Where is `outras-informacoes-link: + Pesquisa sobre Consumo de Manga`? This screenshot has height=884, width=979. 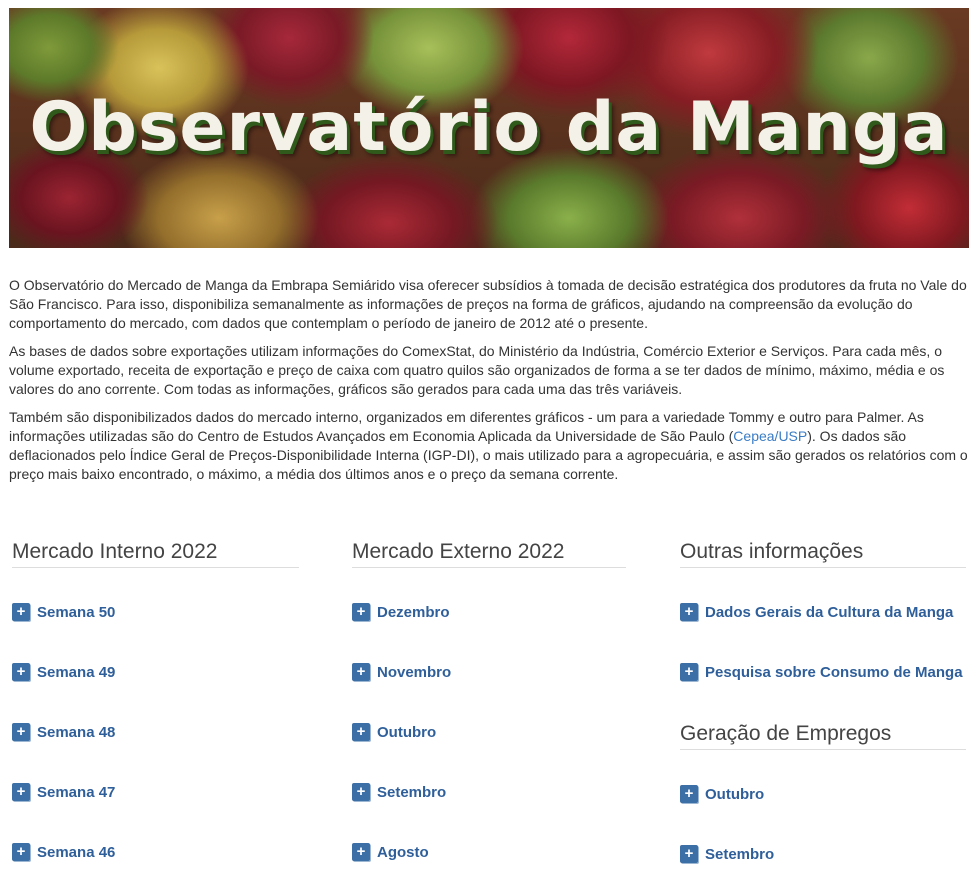 outras-informacoes-link: + Pesquisa sobre Consumo de Manga is located at coordinates (823, 672).